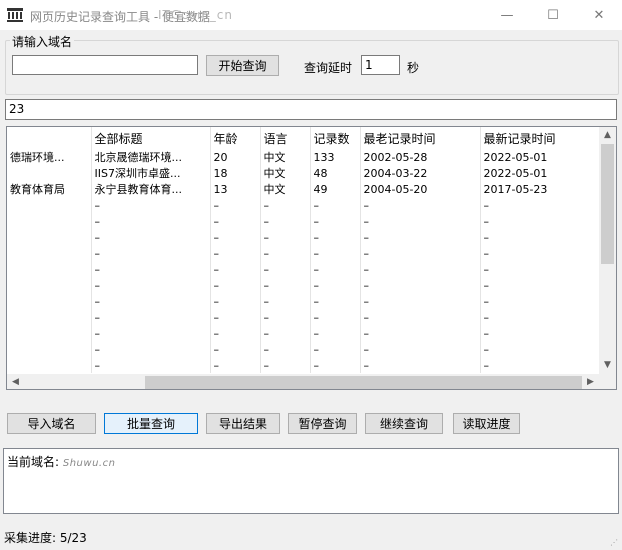 The height and width of the screenshot is (550, 622). Describe the element at coordinates (404, 423) in the screenshot. I see `continue-query-button: 继续查询` at that location.